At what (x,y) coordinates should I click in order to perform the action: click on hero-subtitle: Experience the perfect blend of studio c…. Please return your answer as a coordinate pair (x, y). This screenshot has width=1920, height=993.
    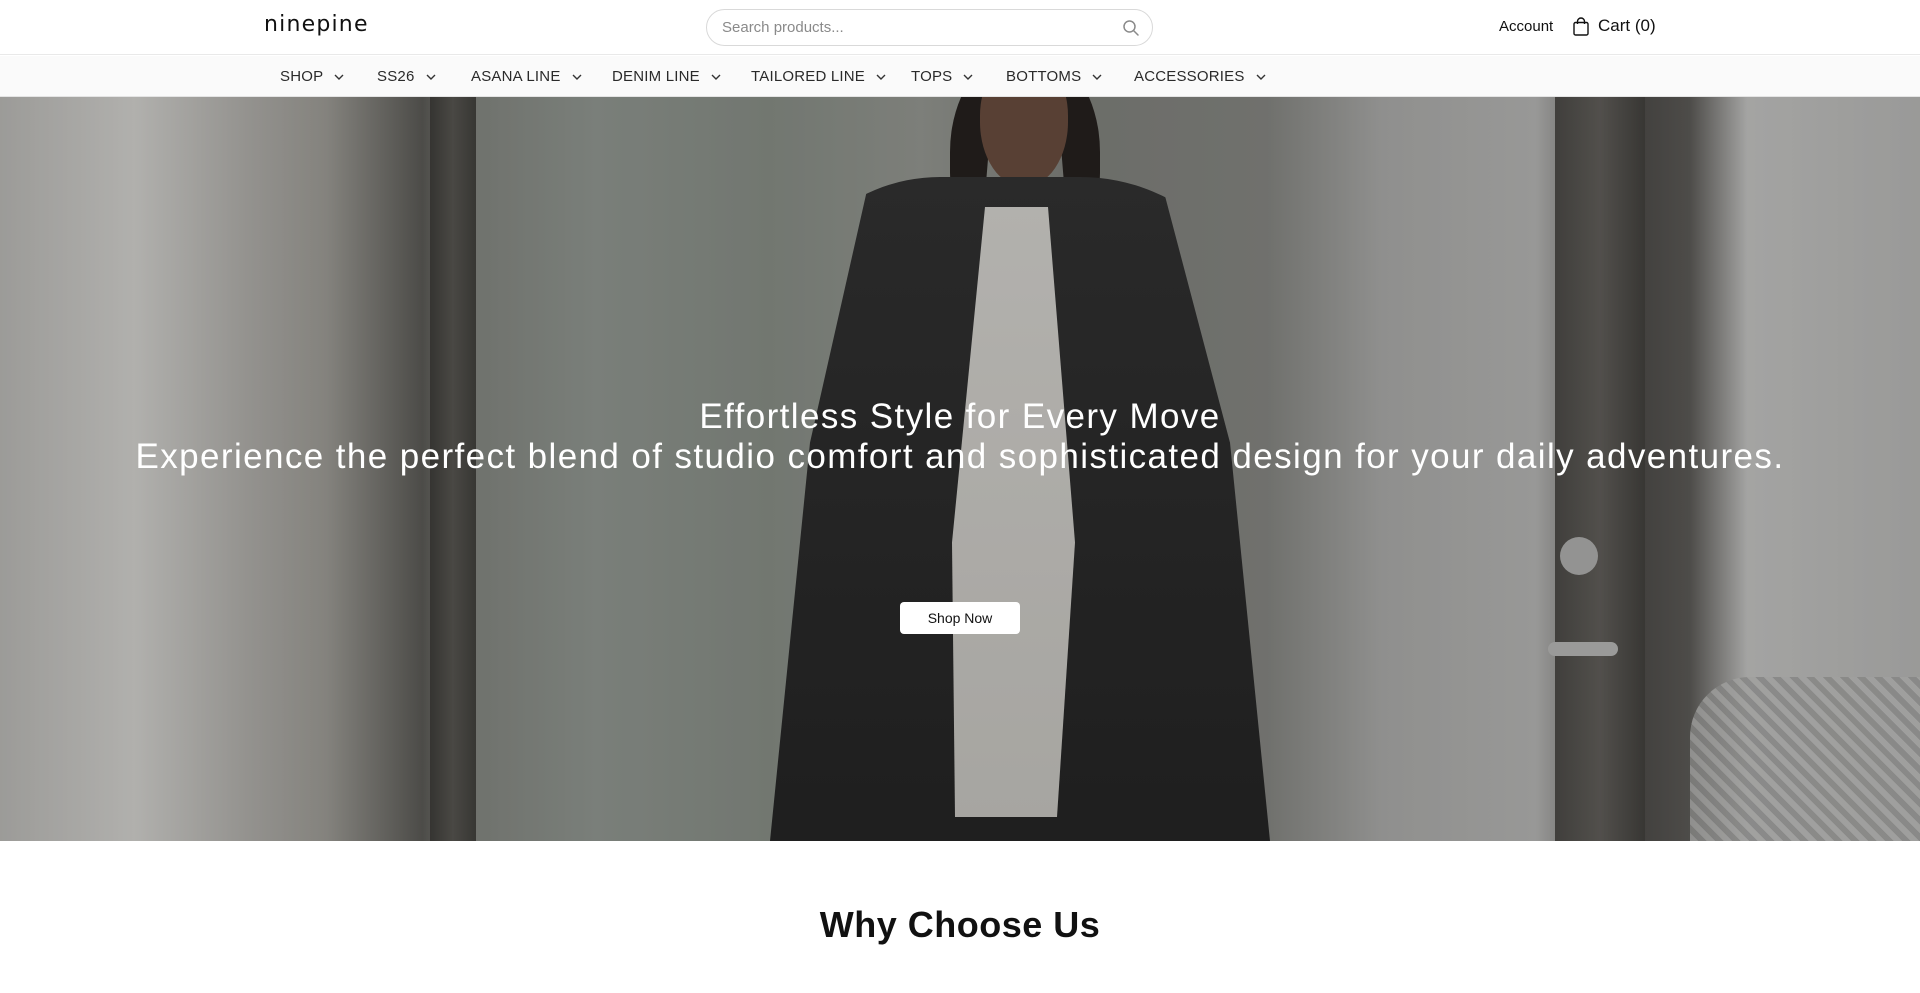
    Looking at the image, I should click on (960, 456).